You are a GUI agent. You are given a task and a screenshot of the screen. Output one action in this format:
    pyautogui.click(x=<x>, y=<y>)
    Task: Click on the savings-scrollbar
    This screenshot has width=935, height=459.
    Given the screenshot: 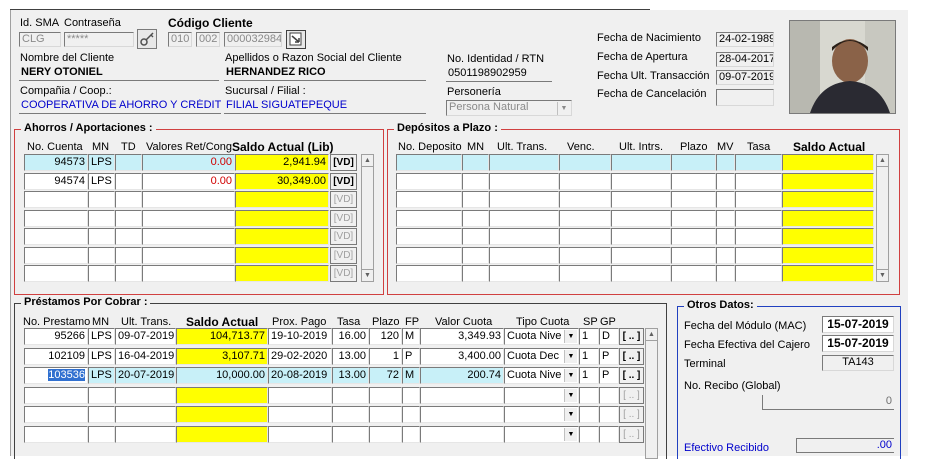 What is the action you would take?
    pyautogui.click(x=367, y=218)
    